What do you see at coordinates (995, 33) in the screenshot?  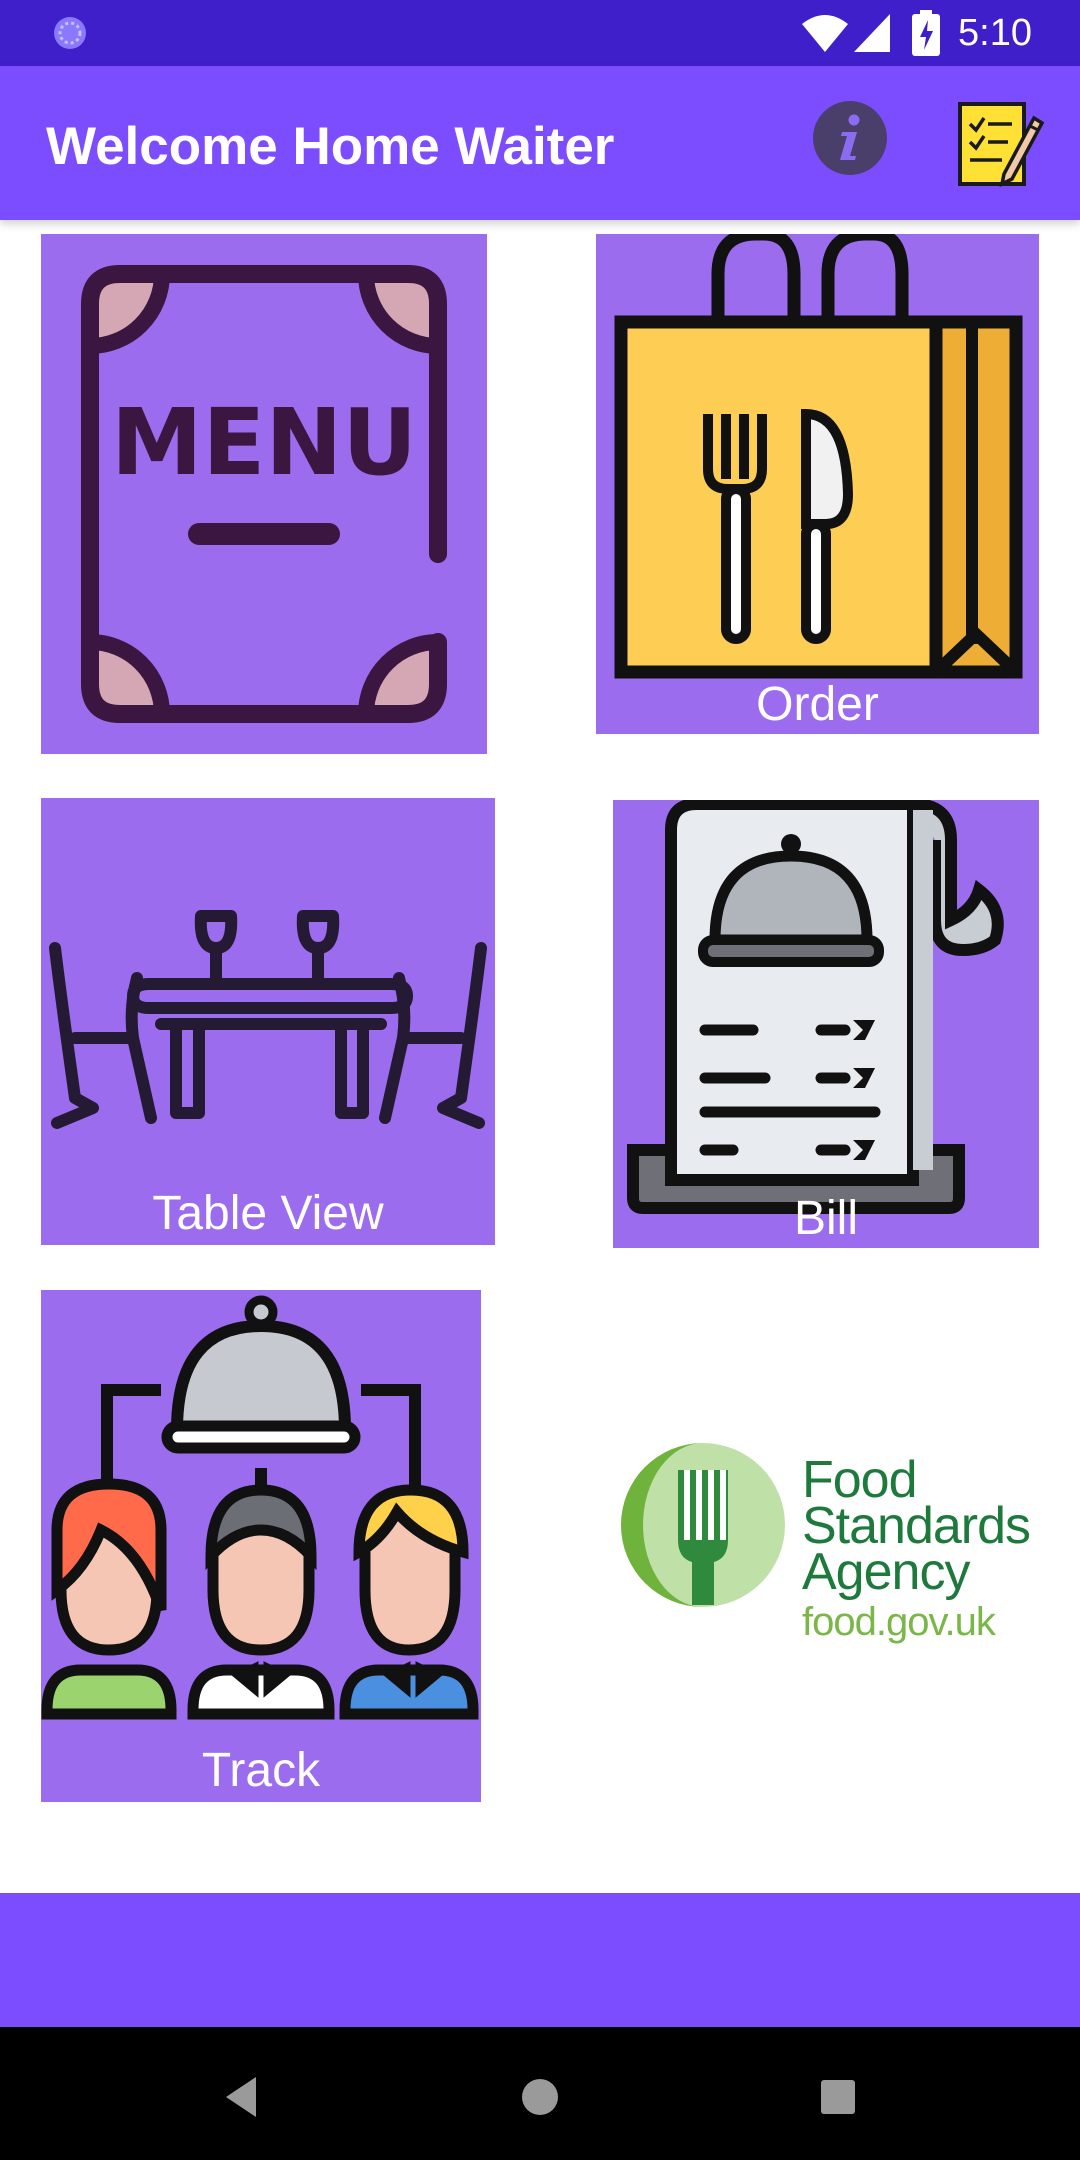 I see `status-time: 5:10` at bounding box center [995, 33].